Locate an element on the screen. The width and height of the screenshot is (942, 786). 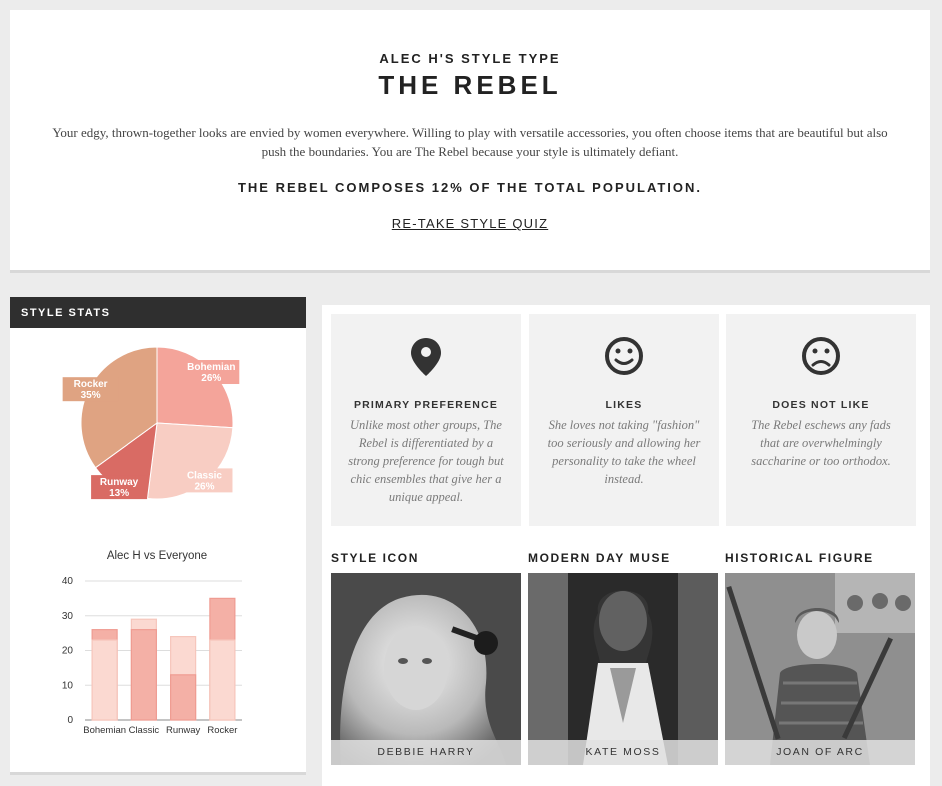
pie-label-bohemian: Bohemian26% is located at coordinates (211, 372).